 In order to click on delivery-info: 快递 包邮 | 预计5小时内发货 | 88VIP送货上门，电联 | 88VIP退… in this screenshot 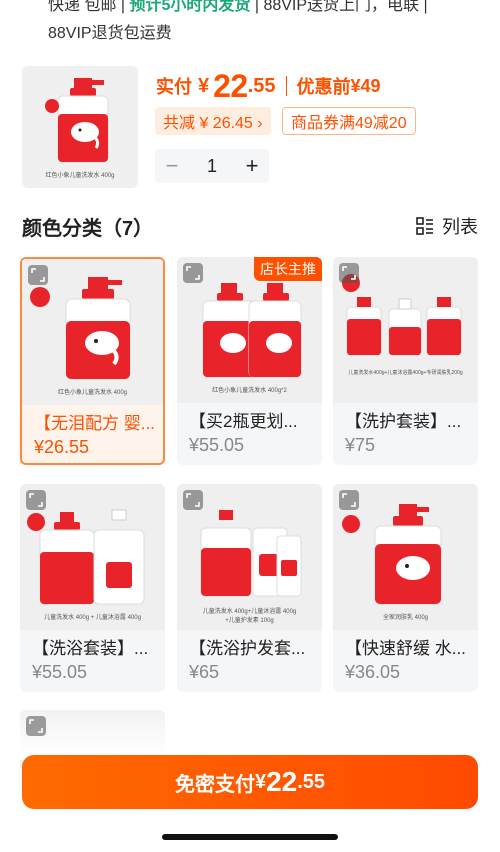, I will do `click(258, 24)`.